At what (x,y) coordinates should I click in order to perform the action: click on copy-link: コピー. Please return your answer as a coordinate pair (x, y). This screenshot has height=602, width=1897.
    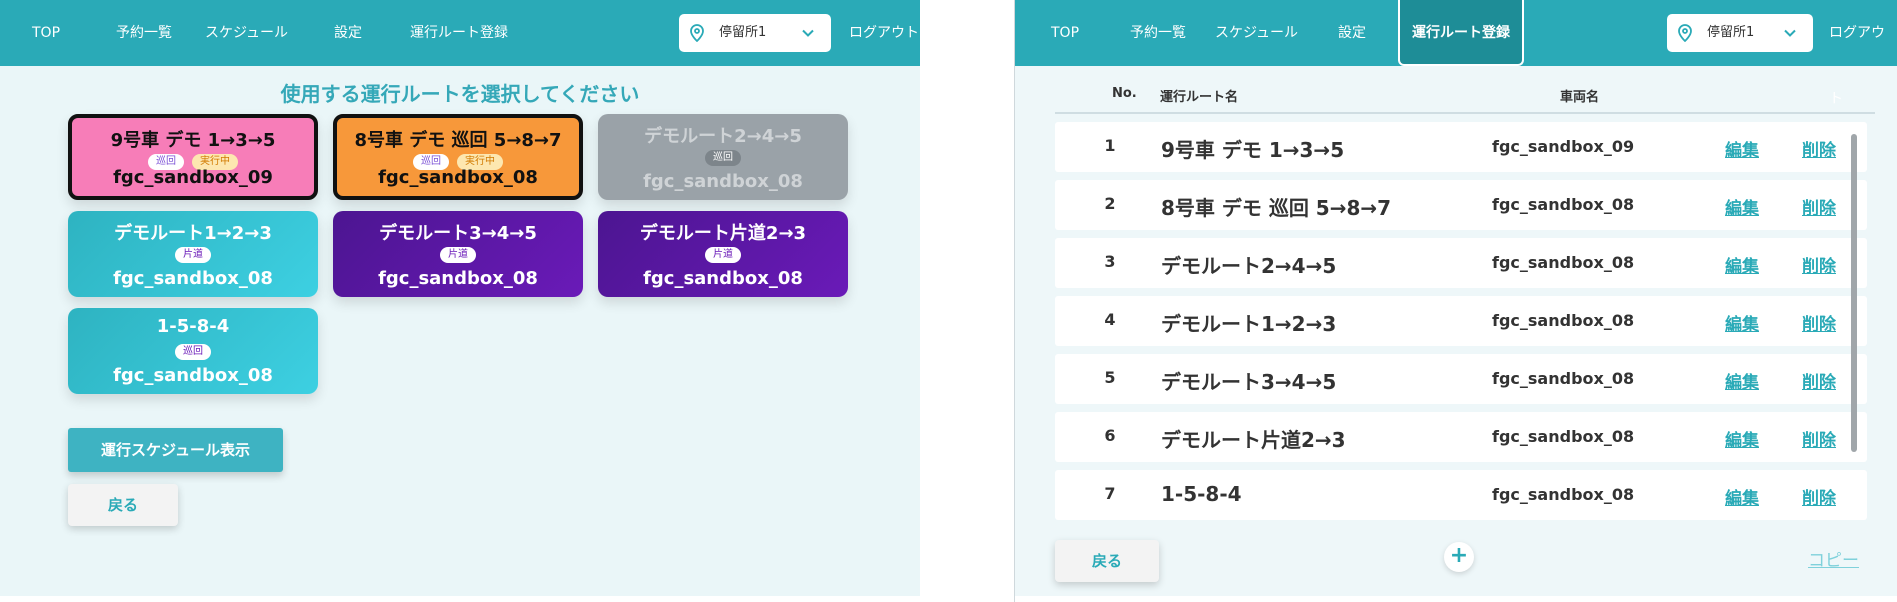
    Looking at the image, I should click on (1833, 558).